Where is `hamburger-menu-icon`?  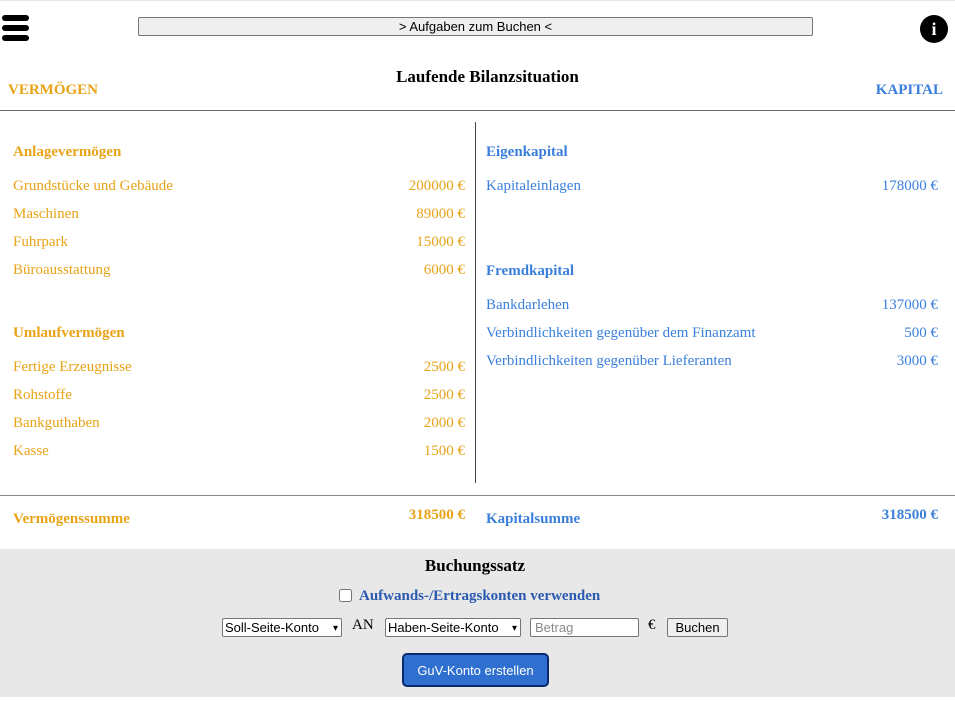
hamburger-menu-icon is located at coordinates (15, 28).